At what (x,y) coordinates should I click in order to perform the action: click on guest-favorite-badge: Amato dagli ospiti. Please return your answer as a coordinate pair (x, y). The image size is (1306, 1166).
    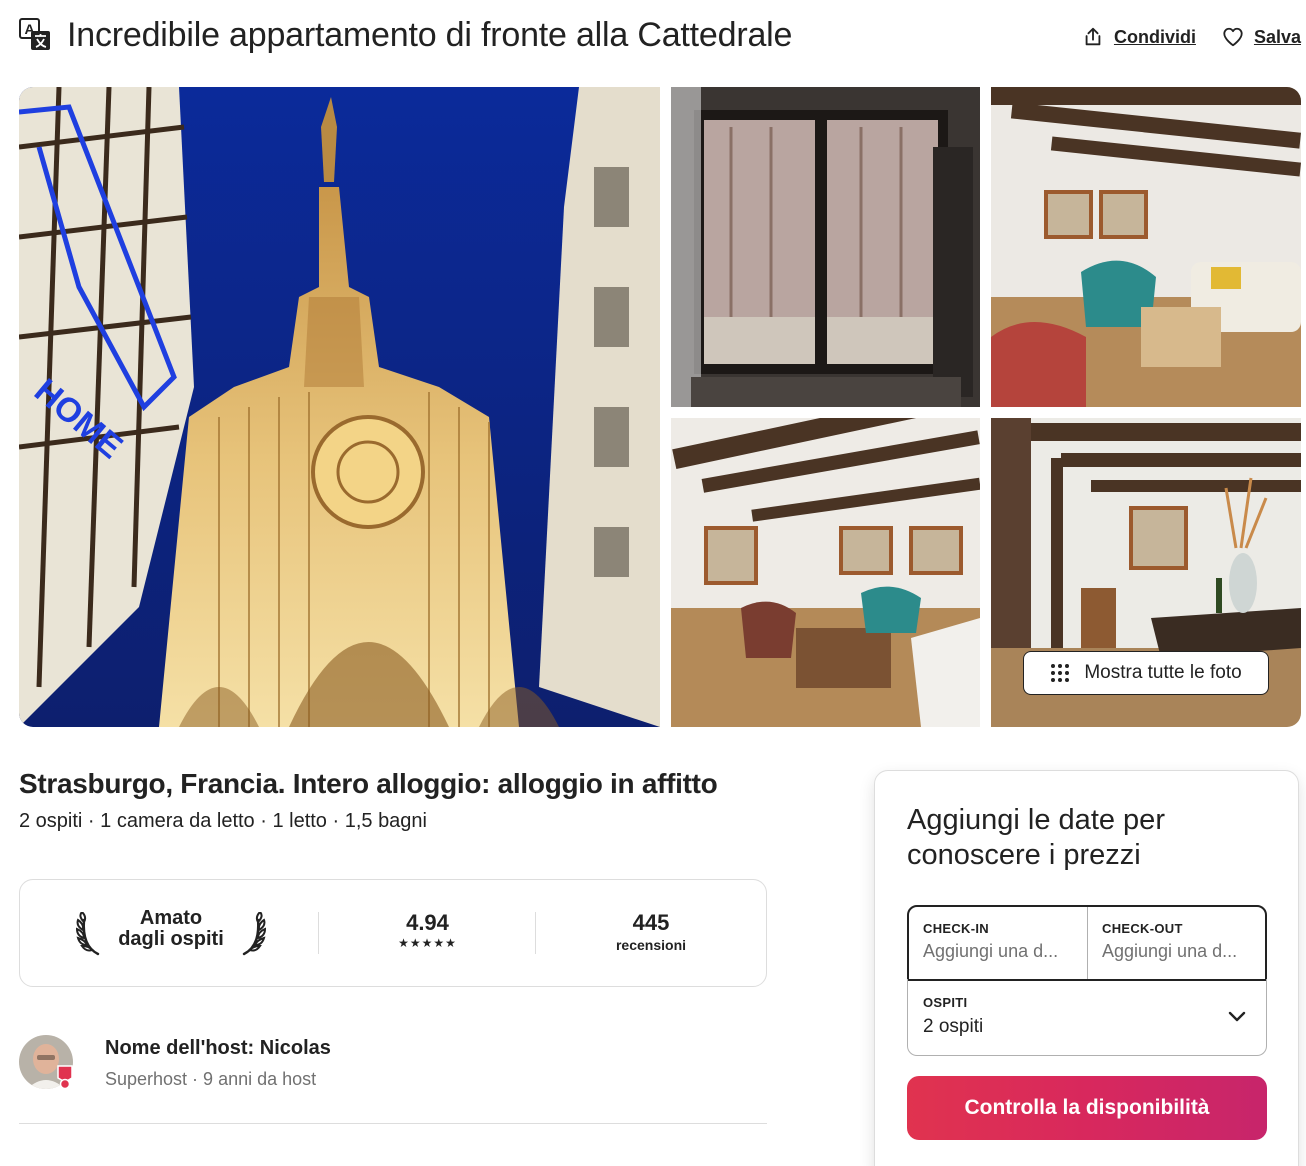
    Looking at the image, I should click on (171, 933).